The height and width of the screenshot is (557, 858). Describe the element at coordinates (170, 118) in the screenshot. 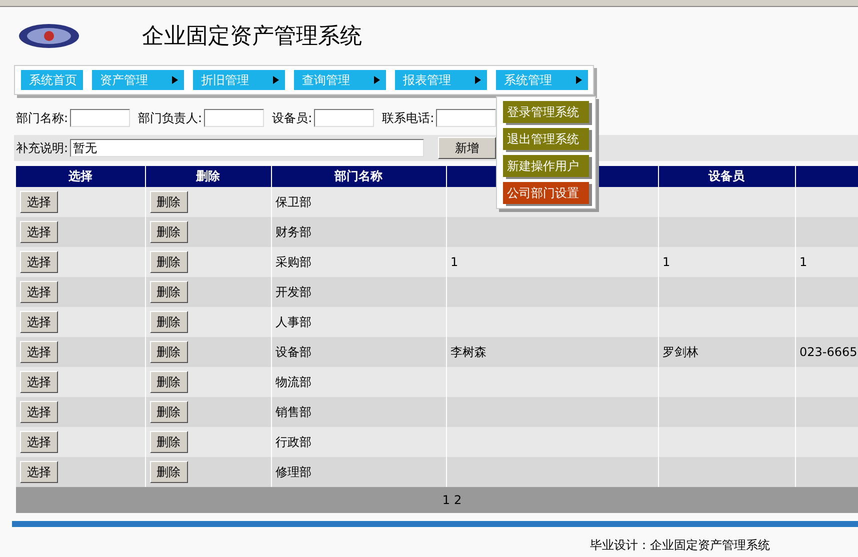

I see `field-label: 部门负责人:` at that location.